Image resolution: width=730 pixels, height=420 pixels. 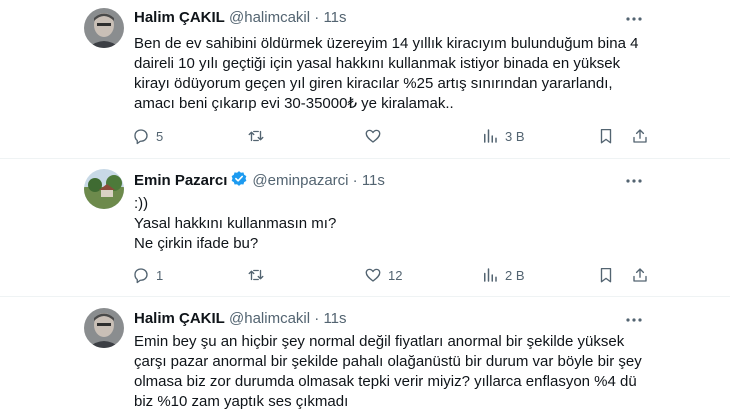 I want to click on tweet-header: Emin Pazarcı @eminpazarci · 11s, so click(x=259, y=180).